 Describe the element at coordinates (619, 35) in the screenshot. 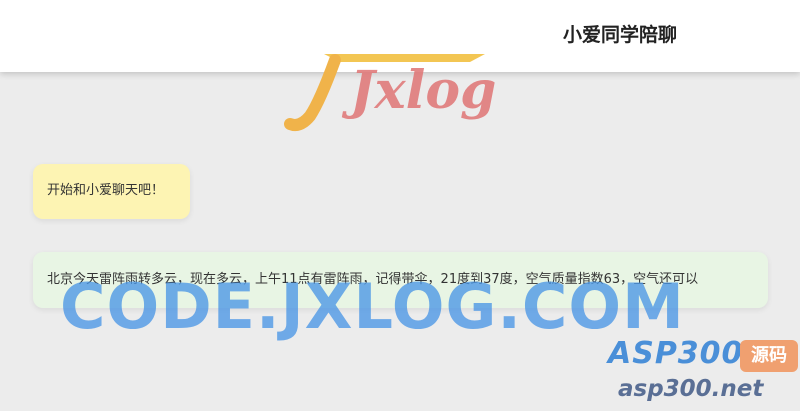

I see `page-title: 小爱同学陪聊` at that location.